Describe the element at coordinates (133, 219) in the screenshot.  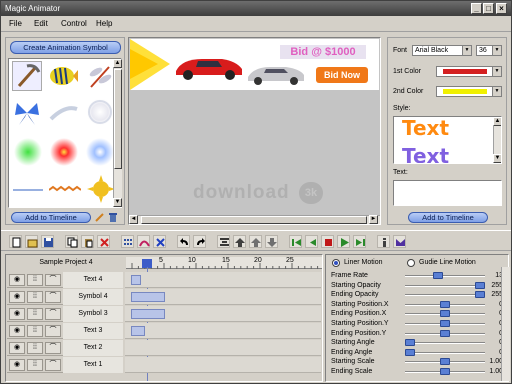
I see `scroll-left-icon: ◄` at that location.